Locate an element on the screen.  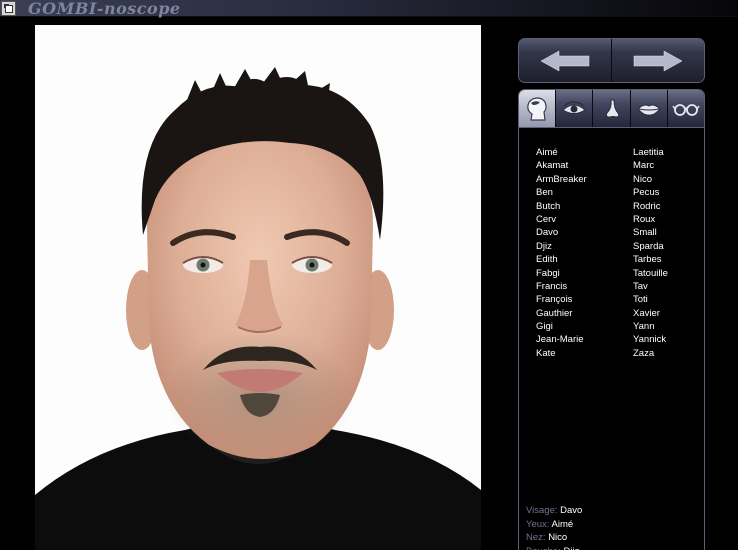
previous-button is located at coordinates (565, 60).